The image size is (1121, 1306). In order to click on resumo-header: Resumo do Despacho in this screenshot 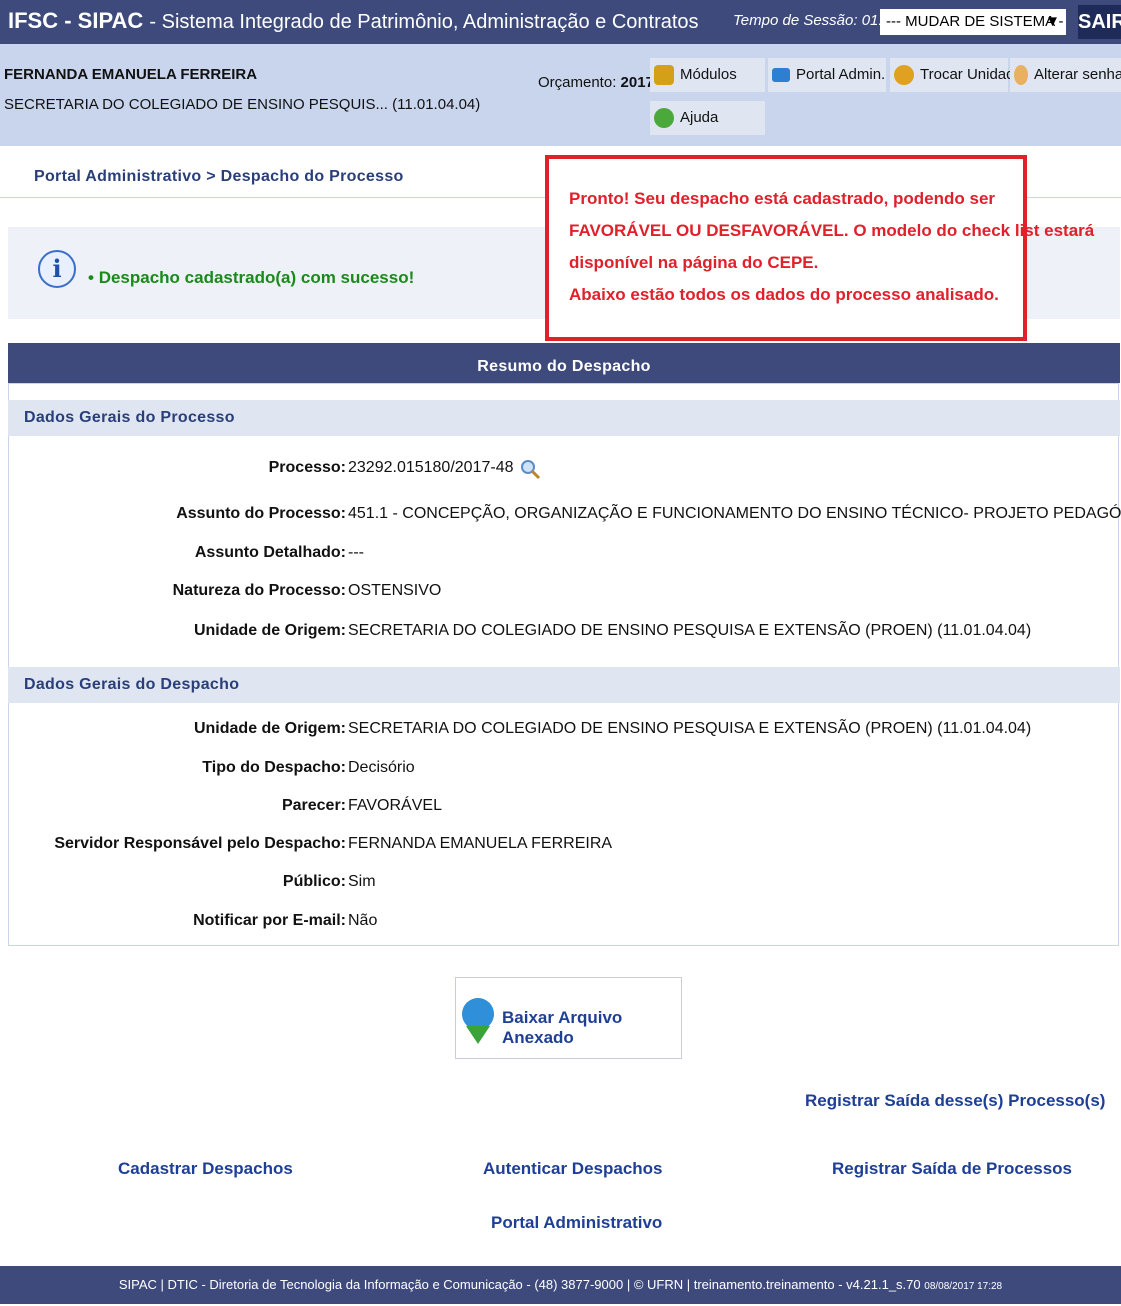, I will do `click(564, 363)`.